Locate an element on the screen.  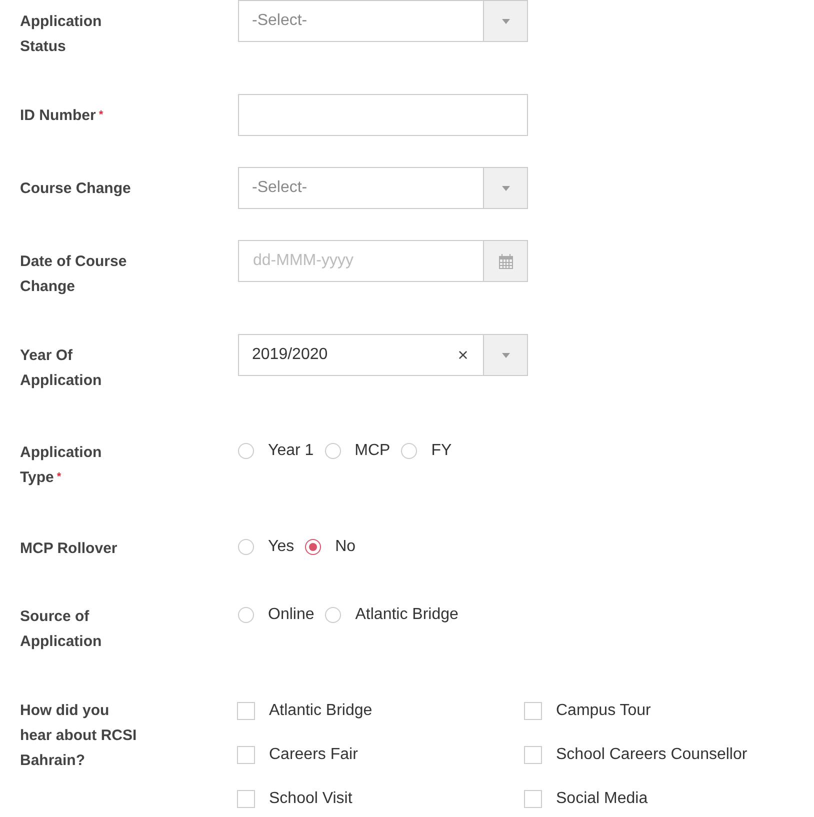
calendar-icon is located at coordinates (505, 261).